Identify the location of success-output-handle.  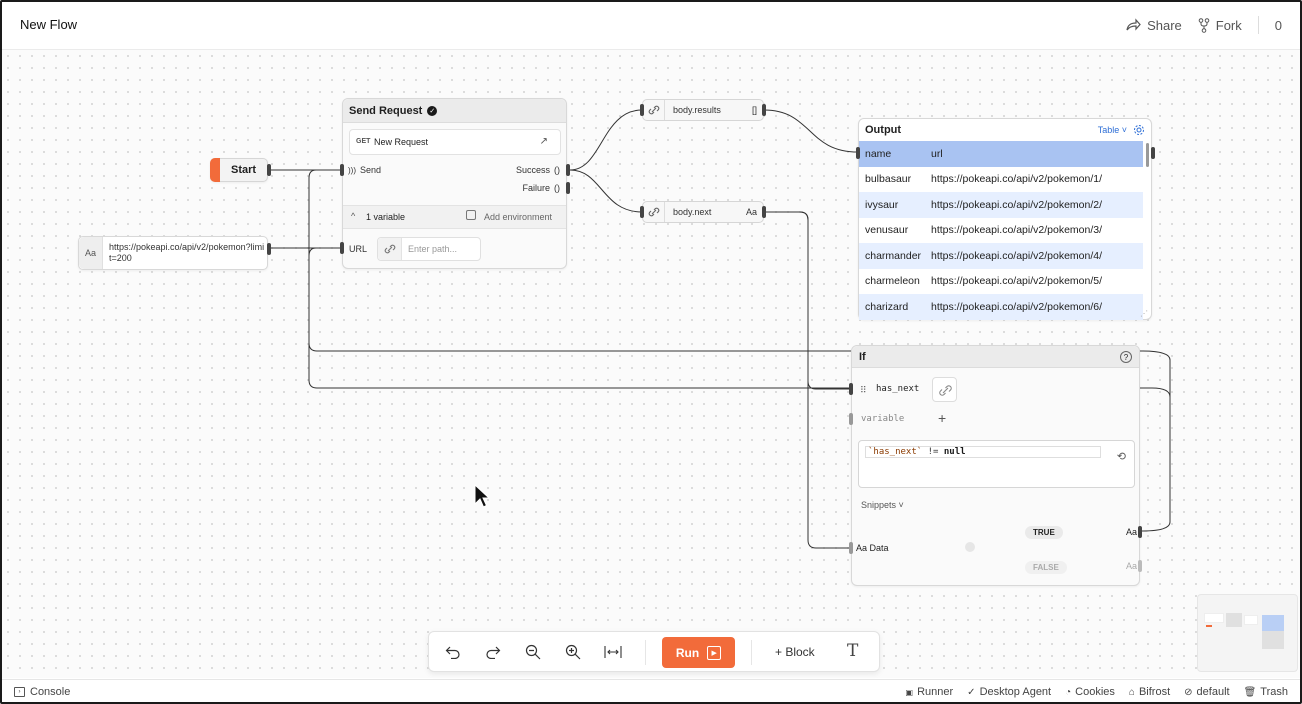
(568, 170).